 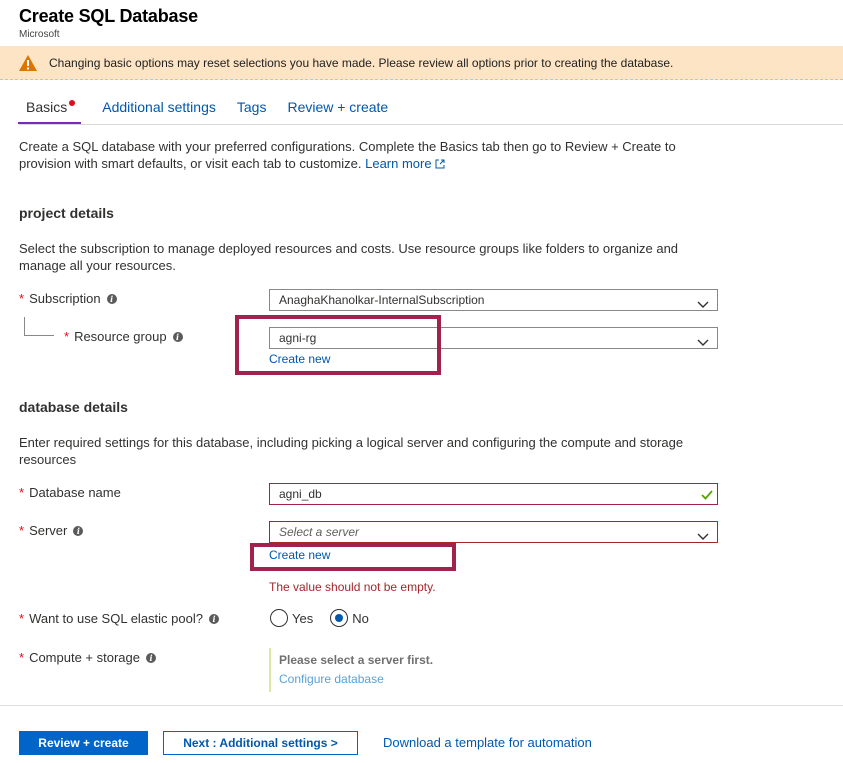 What do you see at coordinates (252, 111) in the screenshot?
I see `tab-tags: Tags` at bounding box center [252, 111].